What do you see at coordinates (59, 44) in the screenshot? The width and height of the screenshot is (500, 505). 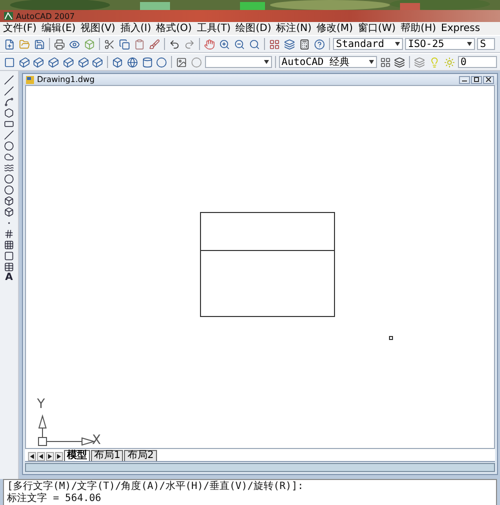 I see `printer-icon` at bounding box center [59, 44].